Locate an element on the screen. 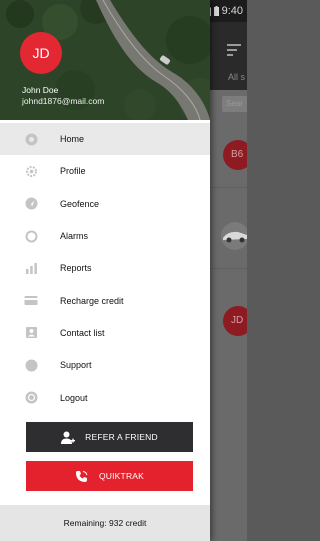  contacts-icon is located at coordinates (31, 333).